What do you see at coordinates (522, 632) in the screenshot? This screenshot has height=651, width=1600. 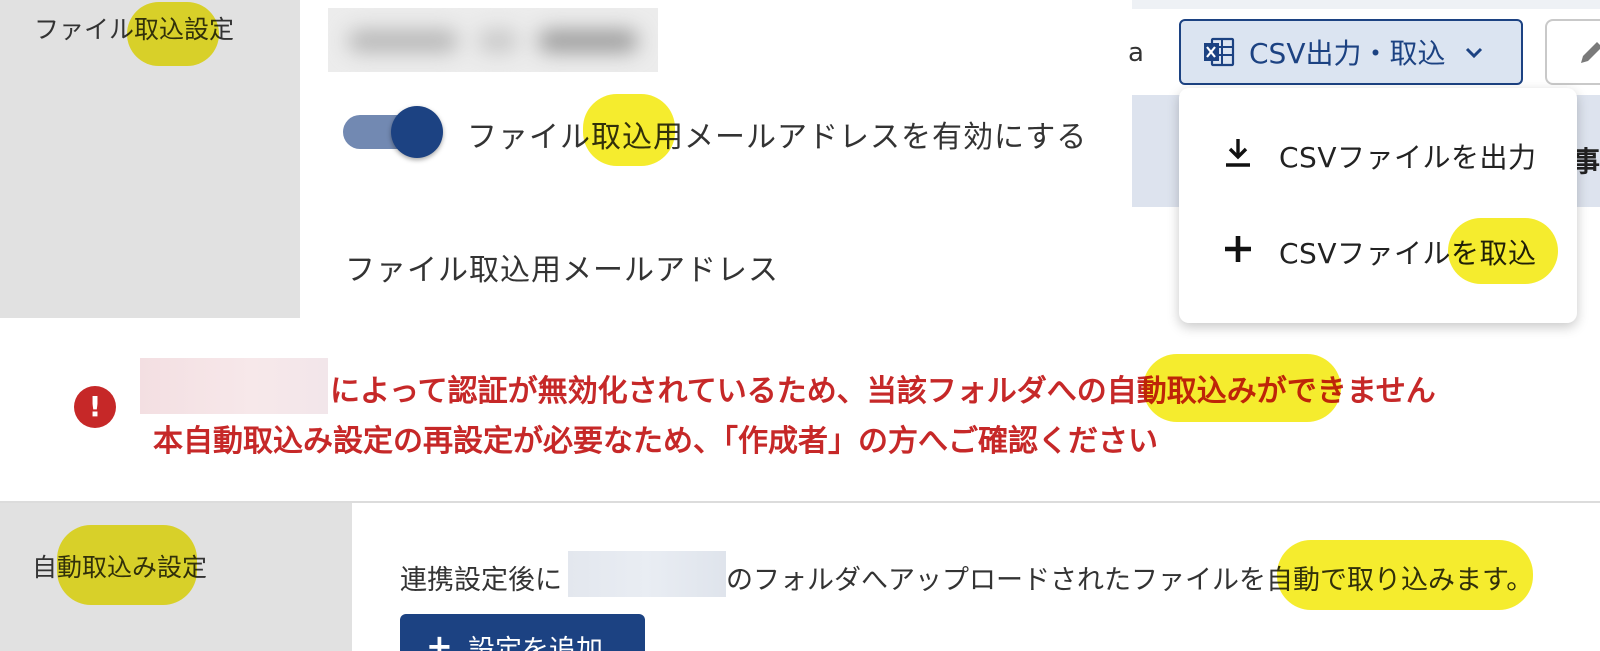 I see `add-setting-button: + 設定を追加` at bounding box center [522, 632].